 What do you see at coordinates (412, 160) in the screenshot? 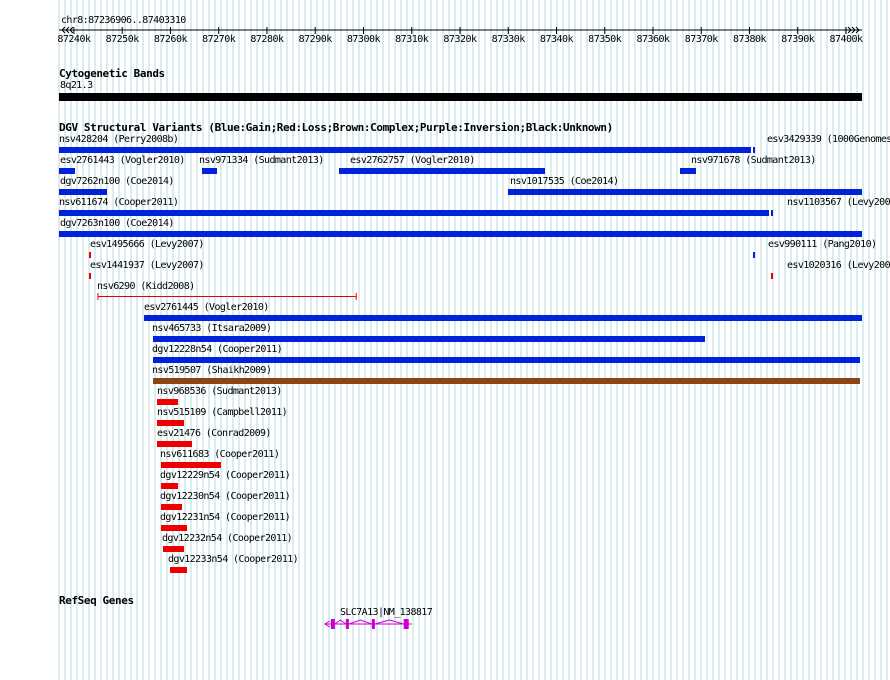
I see `variant-label: esv2762757 (Vogler2010)` at bounding box center [412, 160].